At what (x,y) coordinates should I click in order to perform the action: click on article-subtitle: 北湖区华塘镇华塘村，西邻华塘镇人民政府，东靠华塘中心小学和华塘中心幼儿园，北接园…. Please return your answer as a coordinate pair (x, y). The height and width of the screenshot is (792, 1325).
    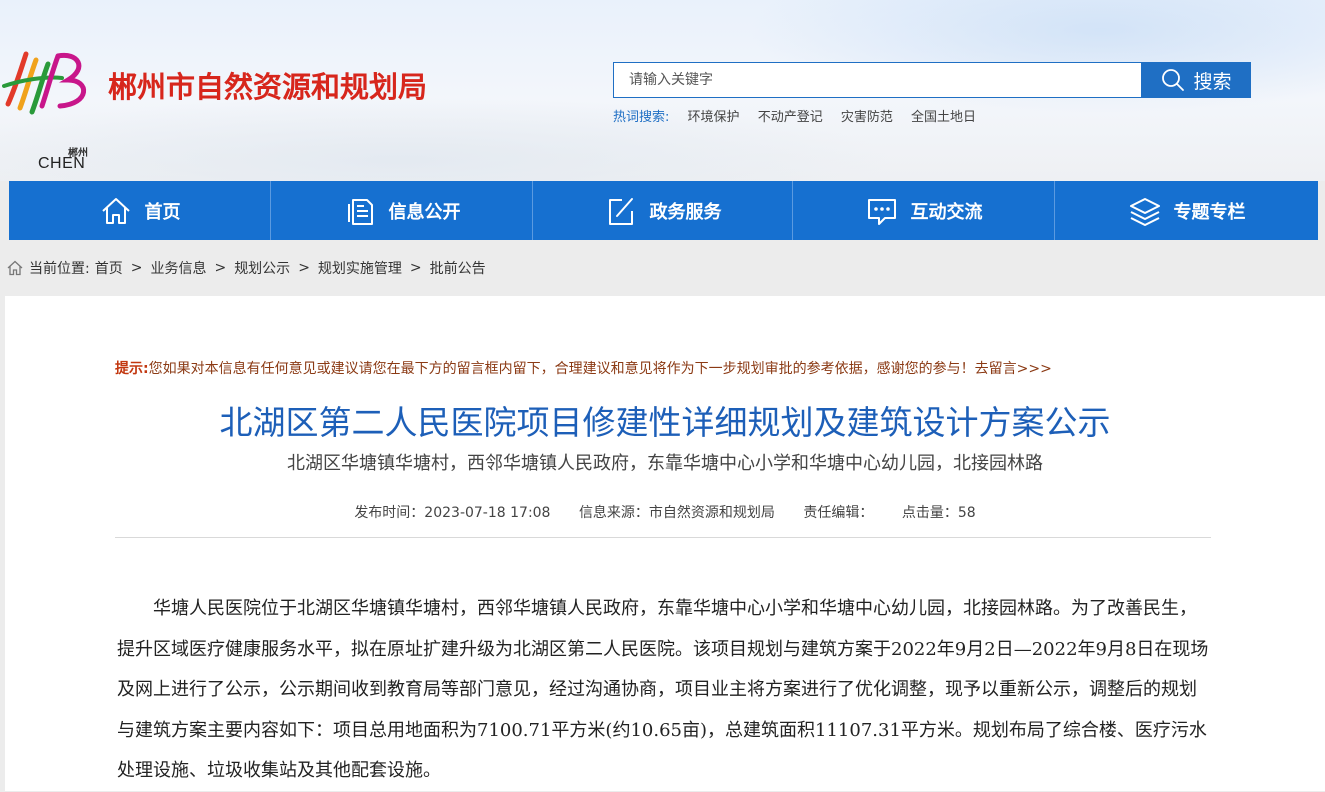
    Looking at the image, I should click on (665, 463).